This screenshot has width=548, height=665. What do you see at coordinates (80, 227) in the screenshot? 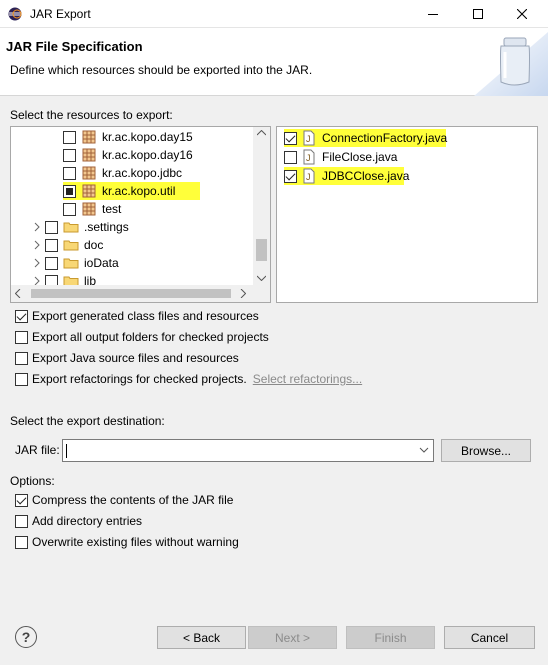
I see `tree-item: .settings` at bounding box center [80, 227].